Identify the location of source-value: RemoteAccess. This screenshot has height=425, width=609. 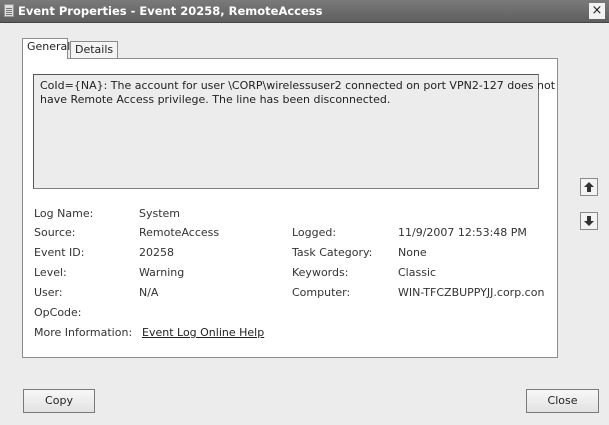
(179, 232).